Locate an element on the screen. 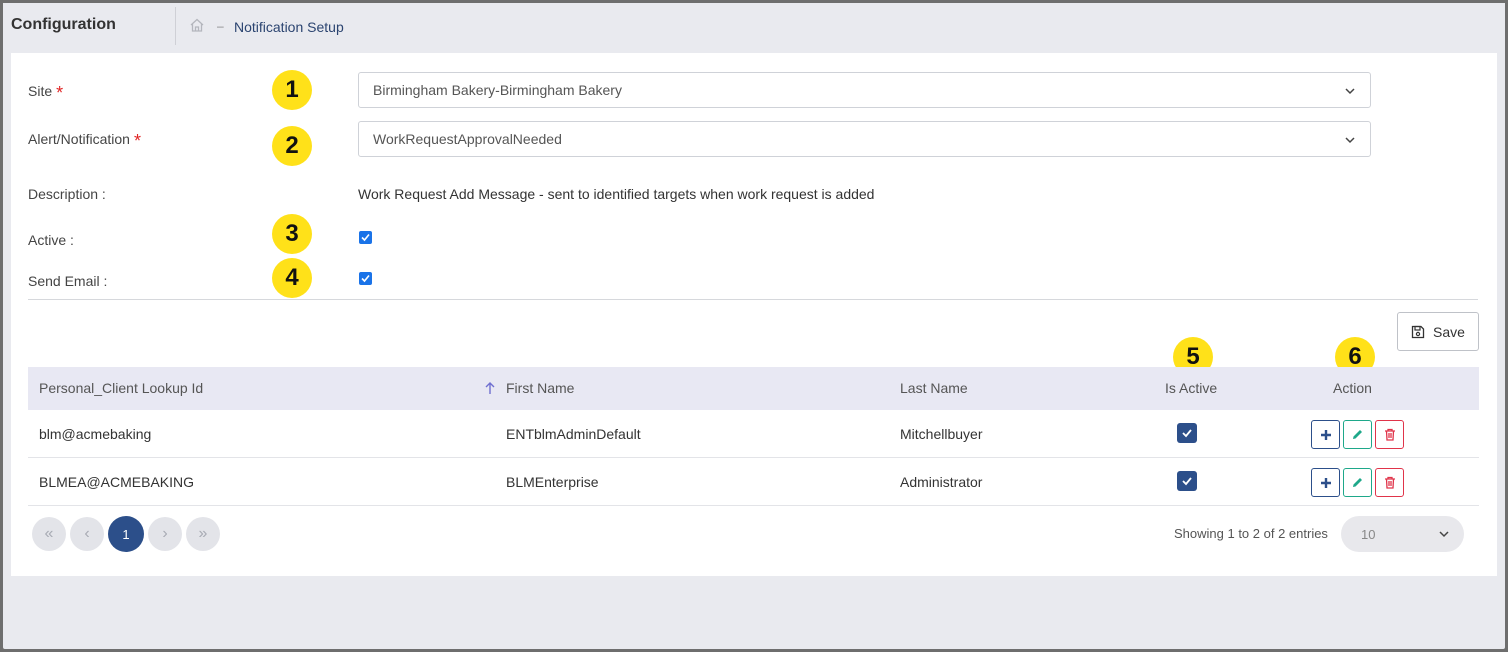 This screenshot has width=1508, height=652. send-email-checkbox is located at coordinates (365, 278).